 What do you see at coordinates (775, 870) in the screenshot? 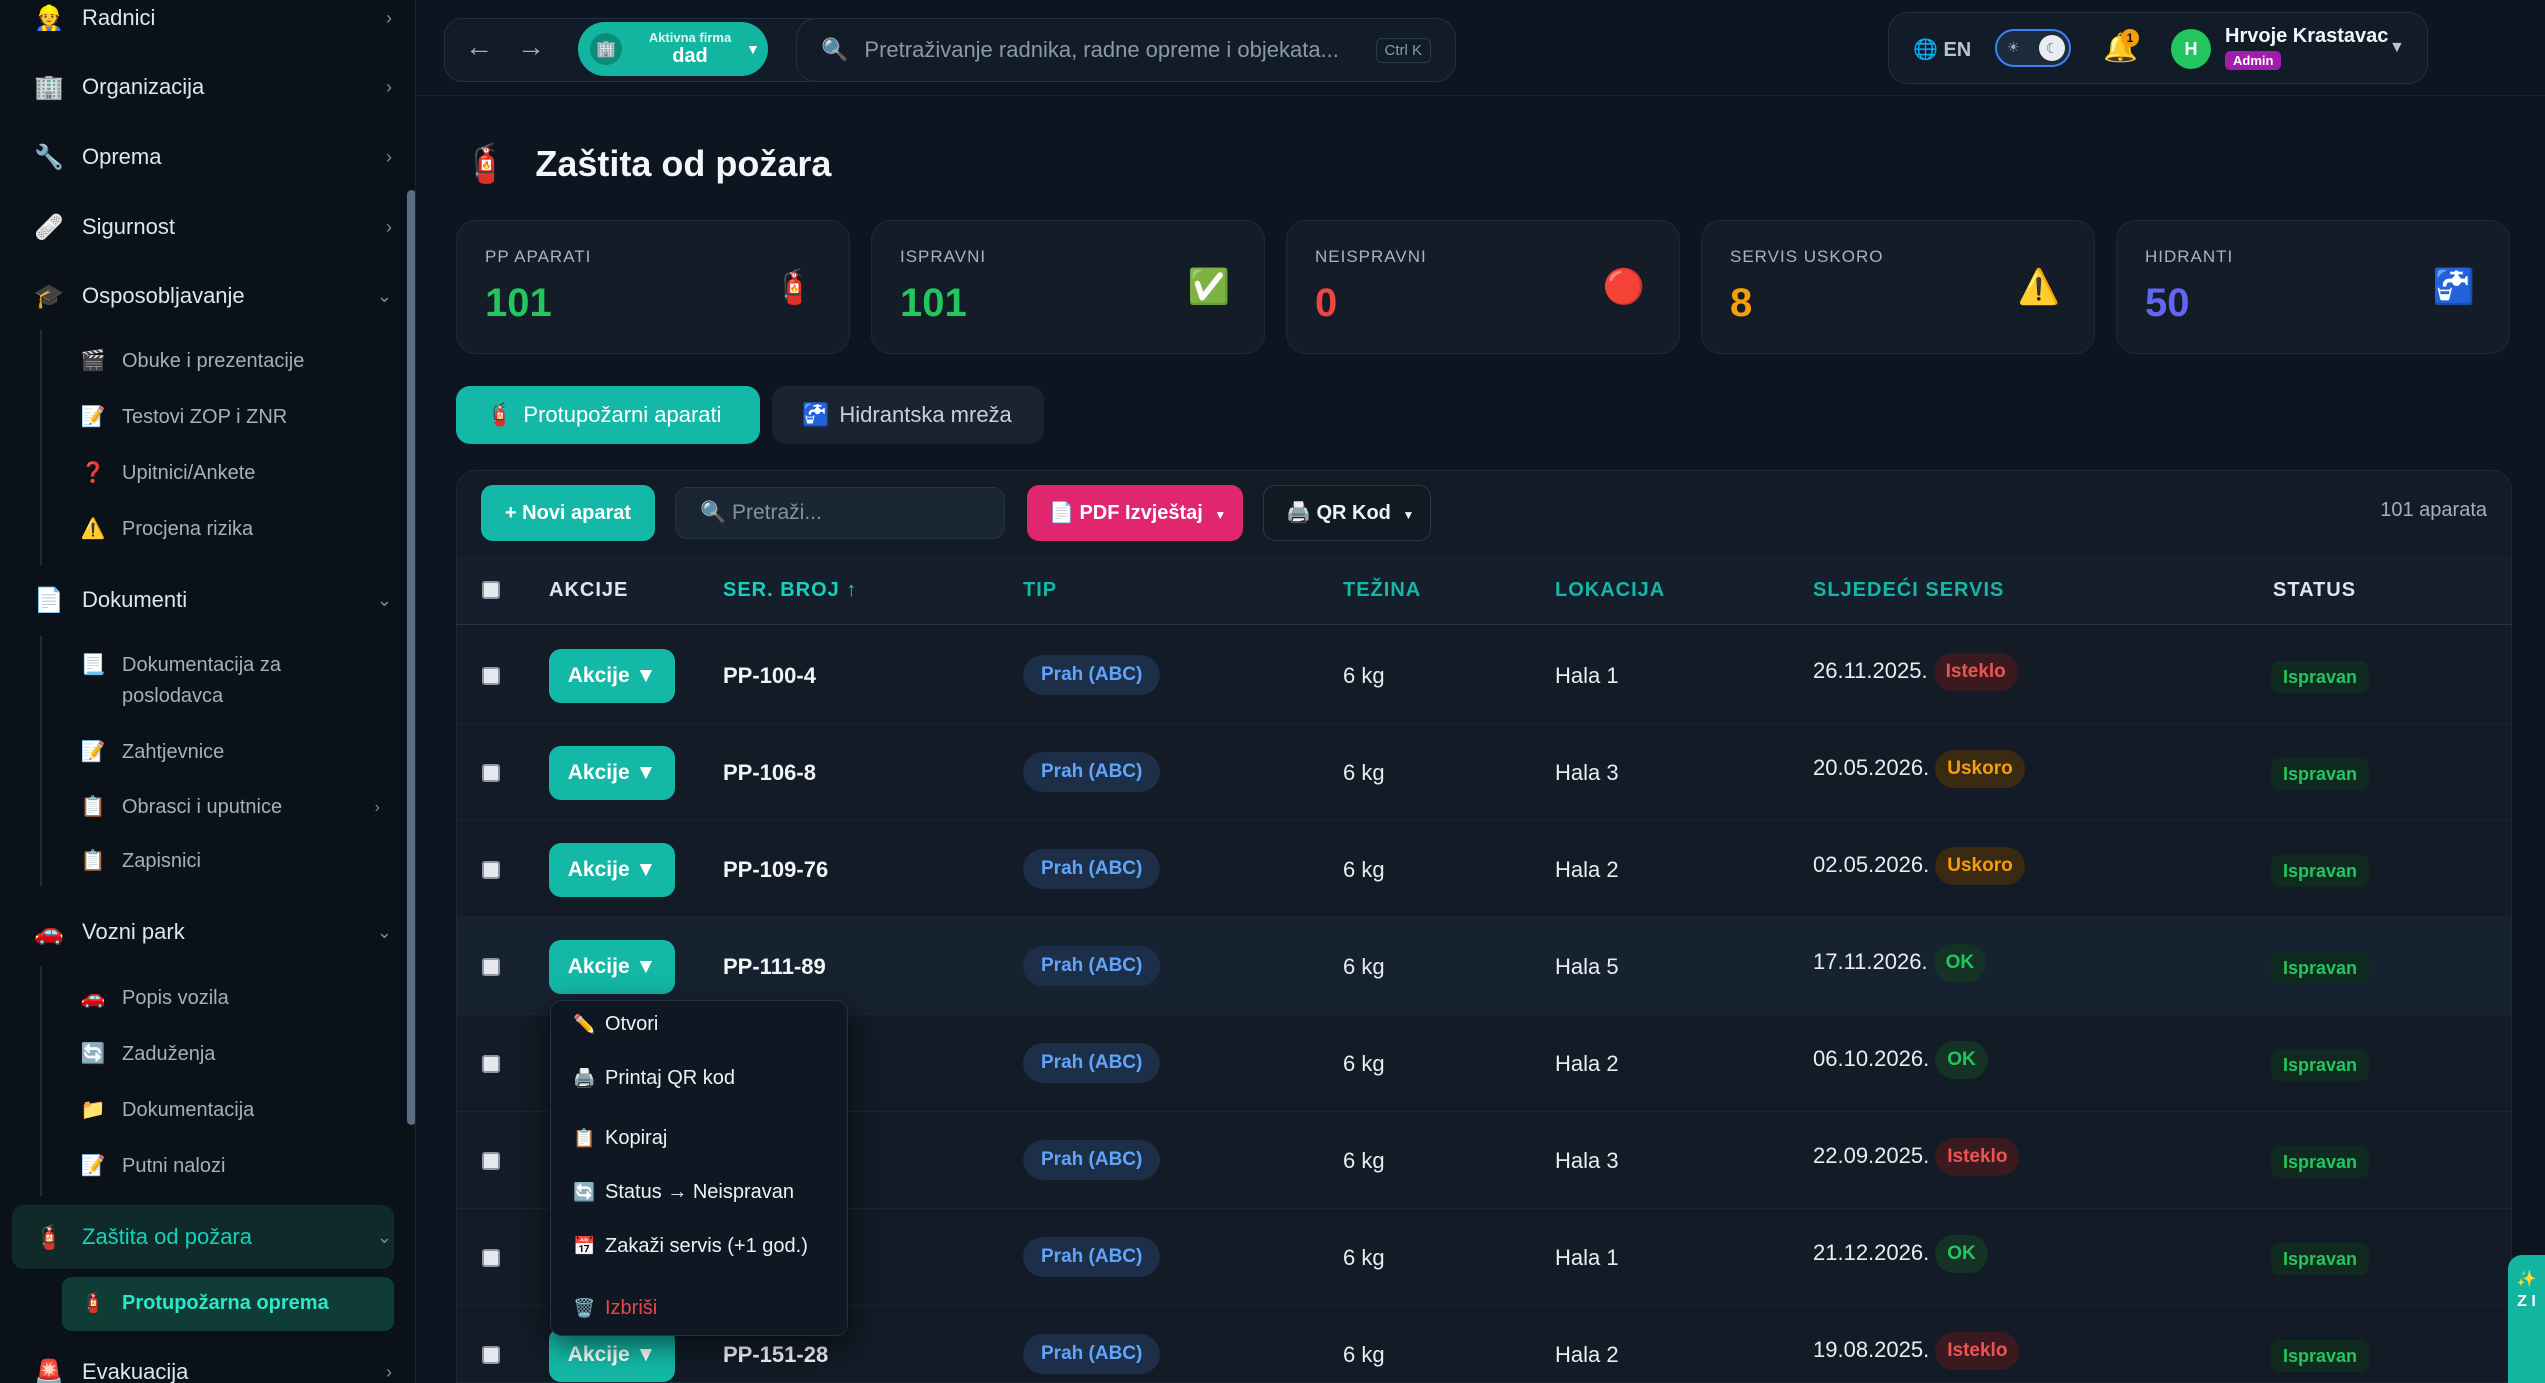
I see `serial-number: PP-109-76` at bounding box center [775, 870].